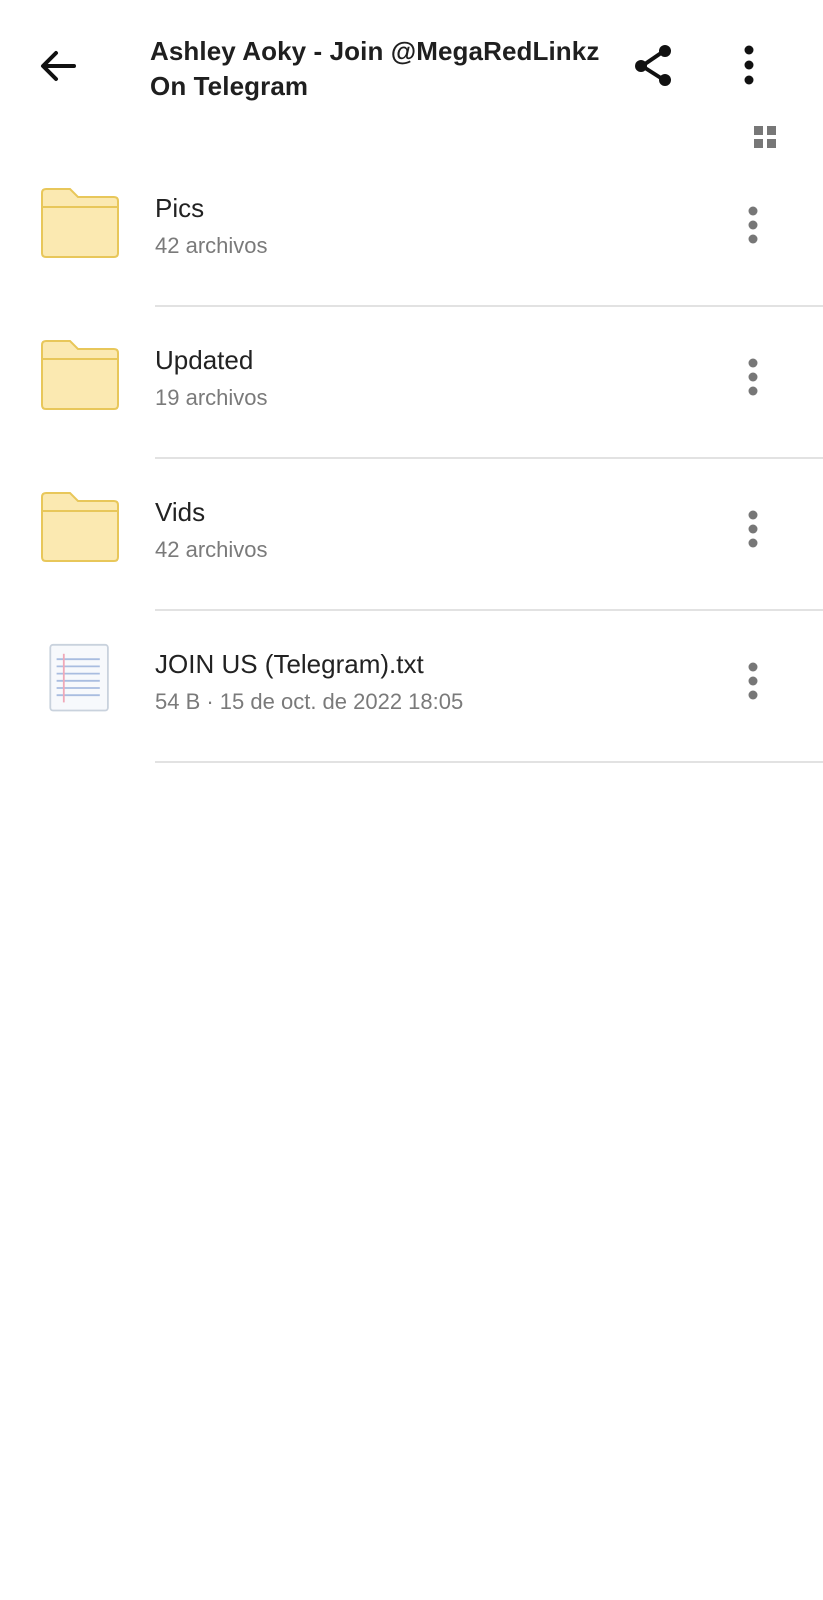 This screenshot has width=823, height=1600. What do you see at coordinates (289, 664) in the screenshot?
I see `item-name: JOIN US (Telegram).txt` at bounding box center [289, 664].